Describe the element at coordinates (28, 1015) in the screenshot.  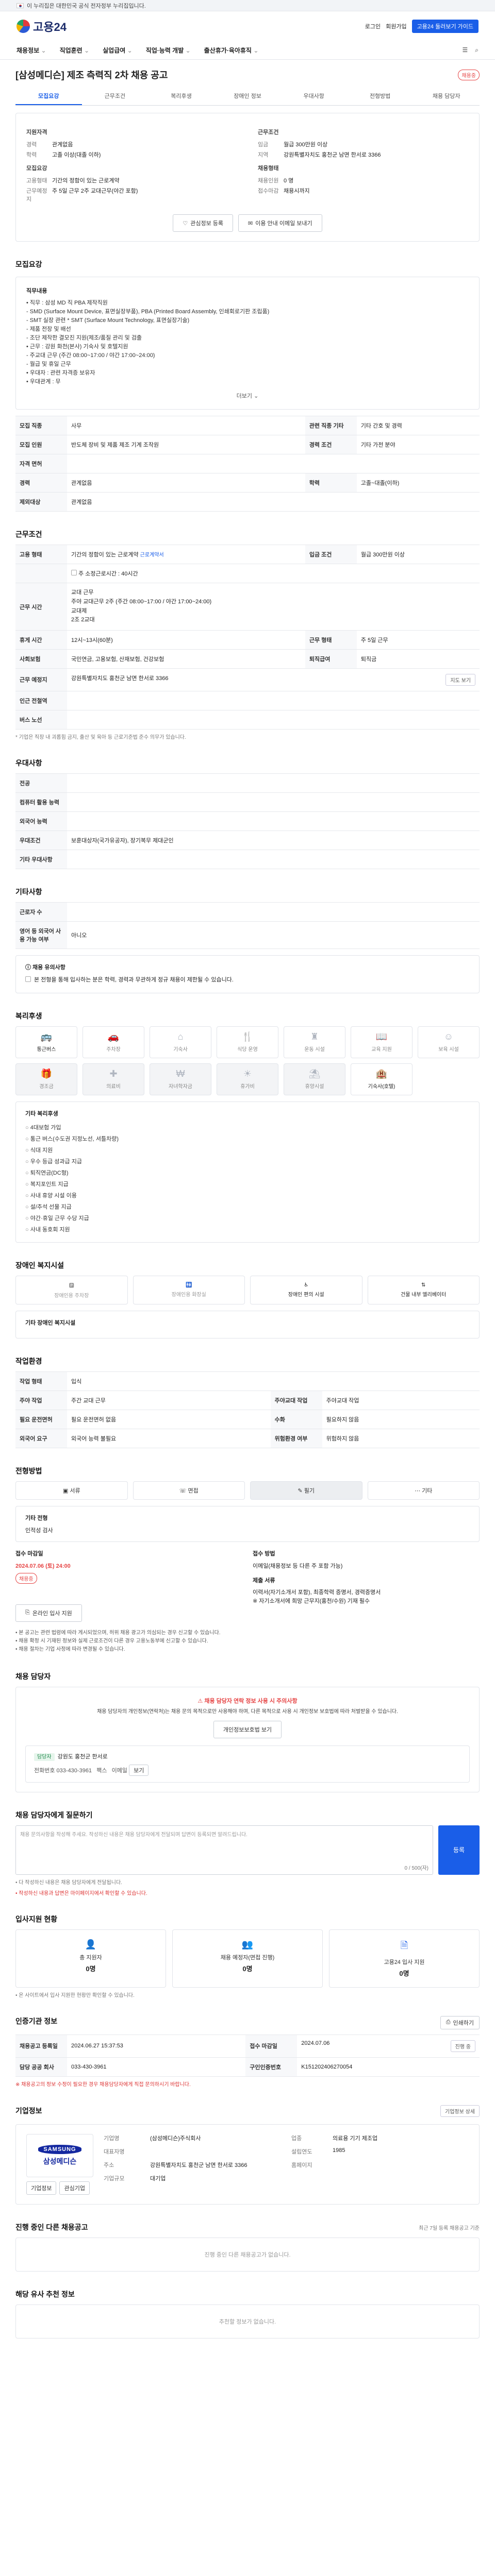
I see `section-title-welfare: 복리후생` at that location.